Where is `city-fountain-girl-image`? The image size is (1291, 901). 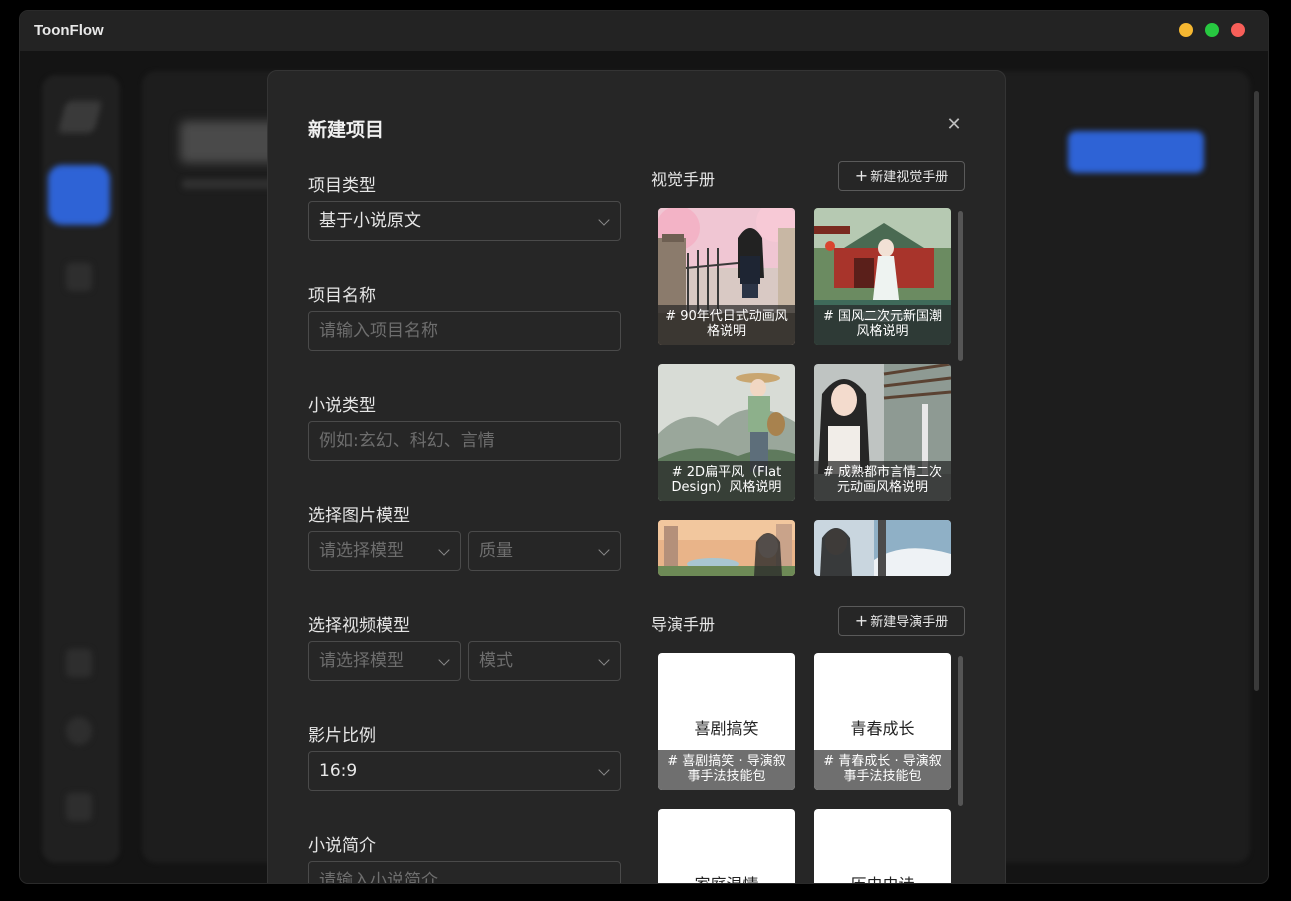
city-fountain-girl-image is located at coordinates (726, 548).